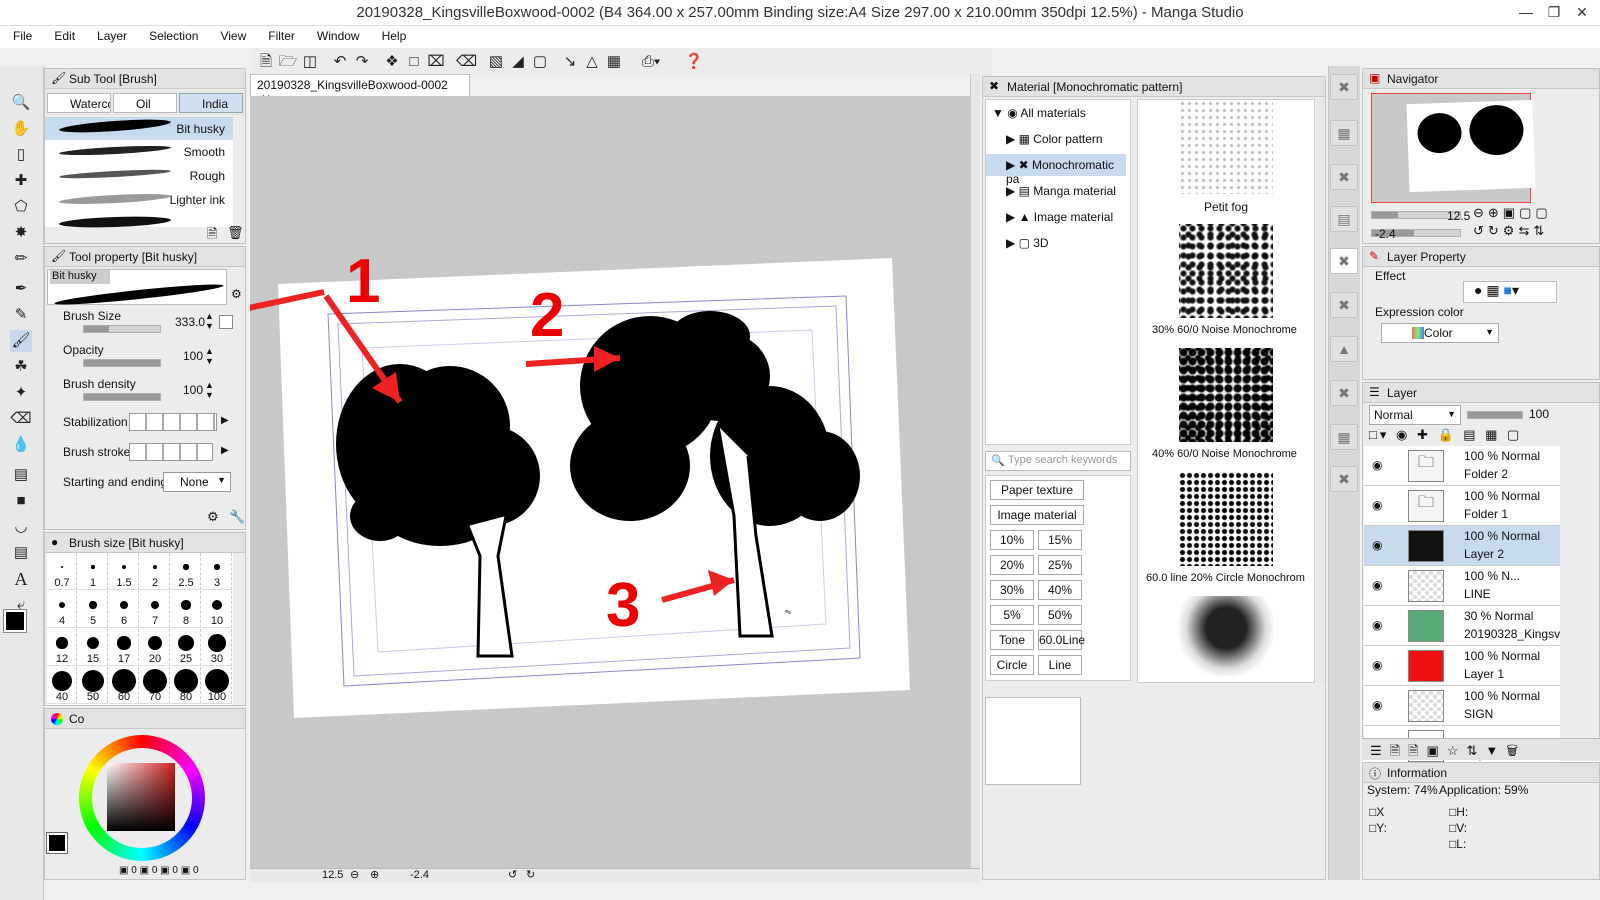  I want to click on brush-size-option: 1, so click(93, 571).